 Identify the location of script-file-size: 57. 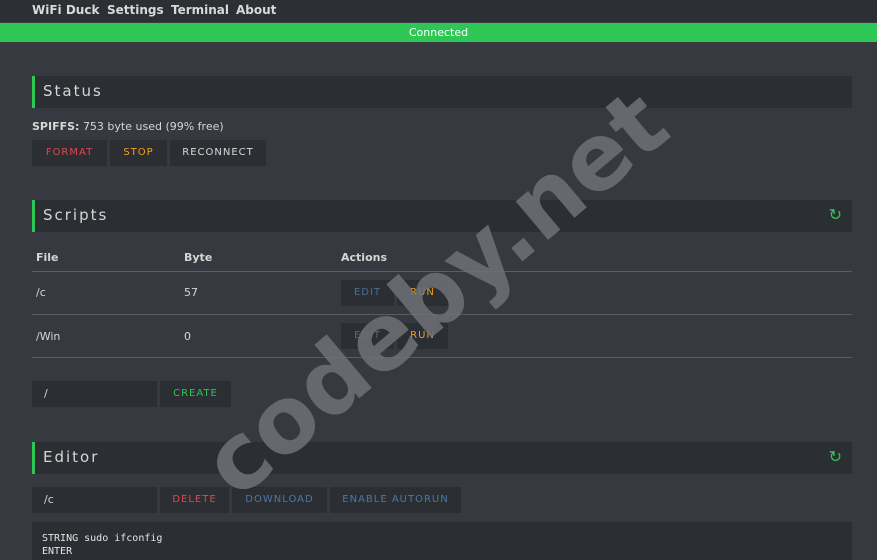
(191, 292).